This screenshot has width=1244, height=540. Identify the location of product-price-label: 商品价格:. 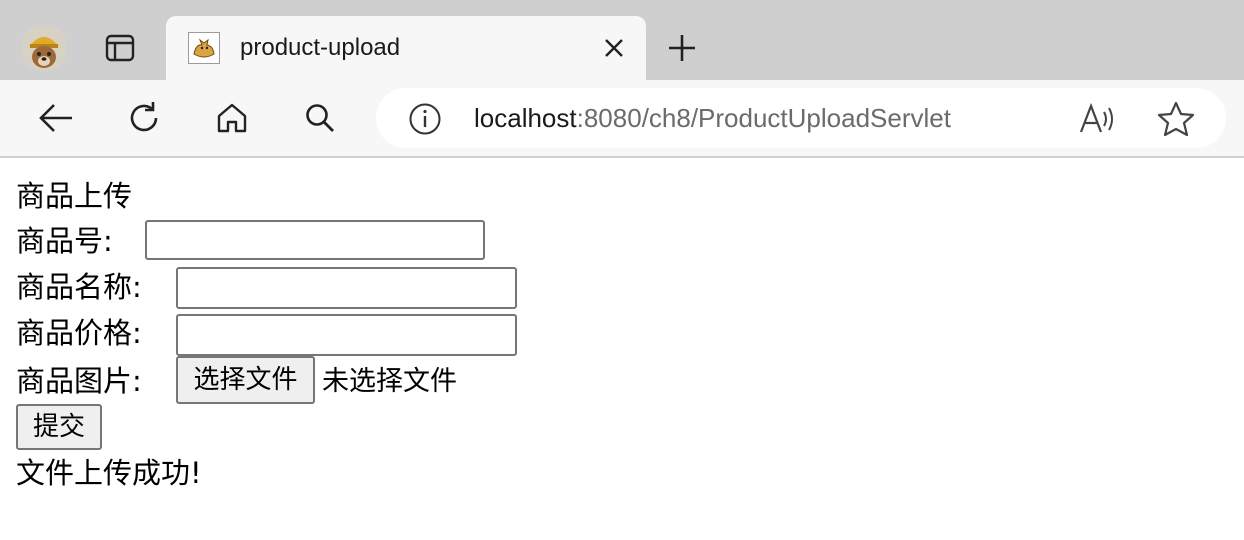
(79, 333).